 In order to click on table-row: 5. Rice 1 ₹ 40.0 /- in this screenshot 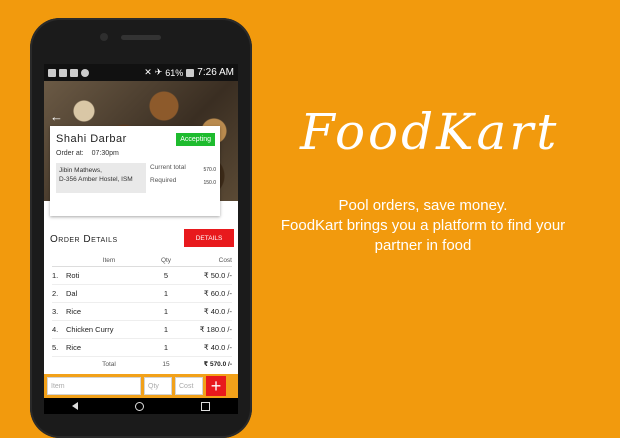, I will do `click(142, 348)`.